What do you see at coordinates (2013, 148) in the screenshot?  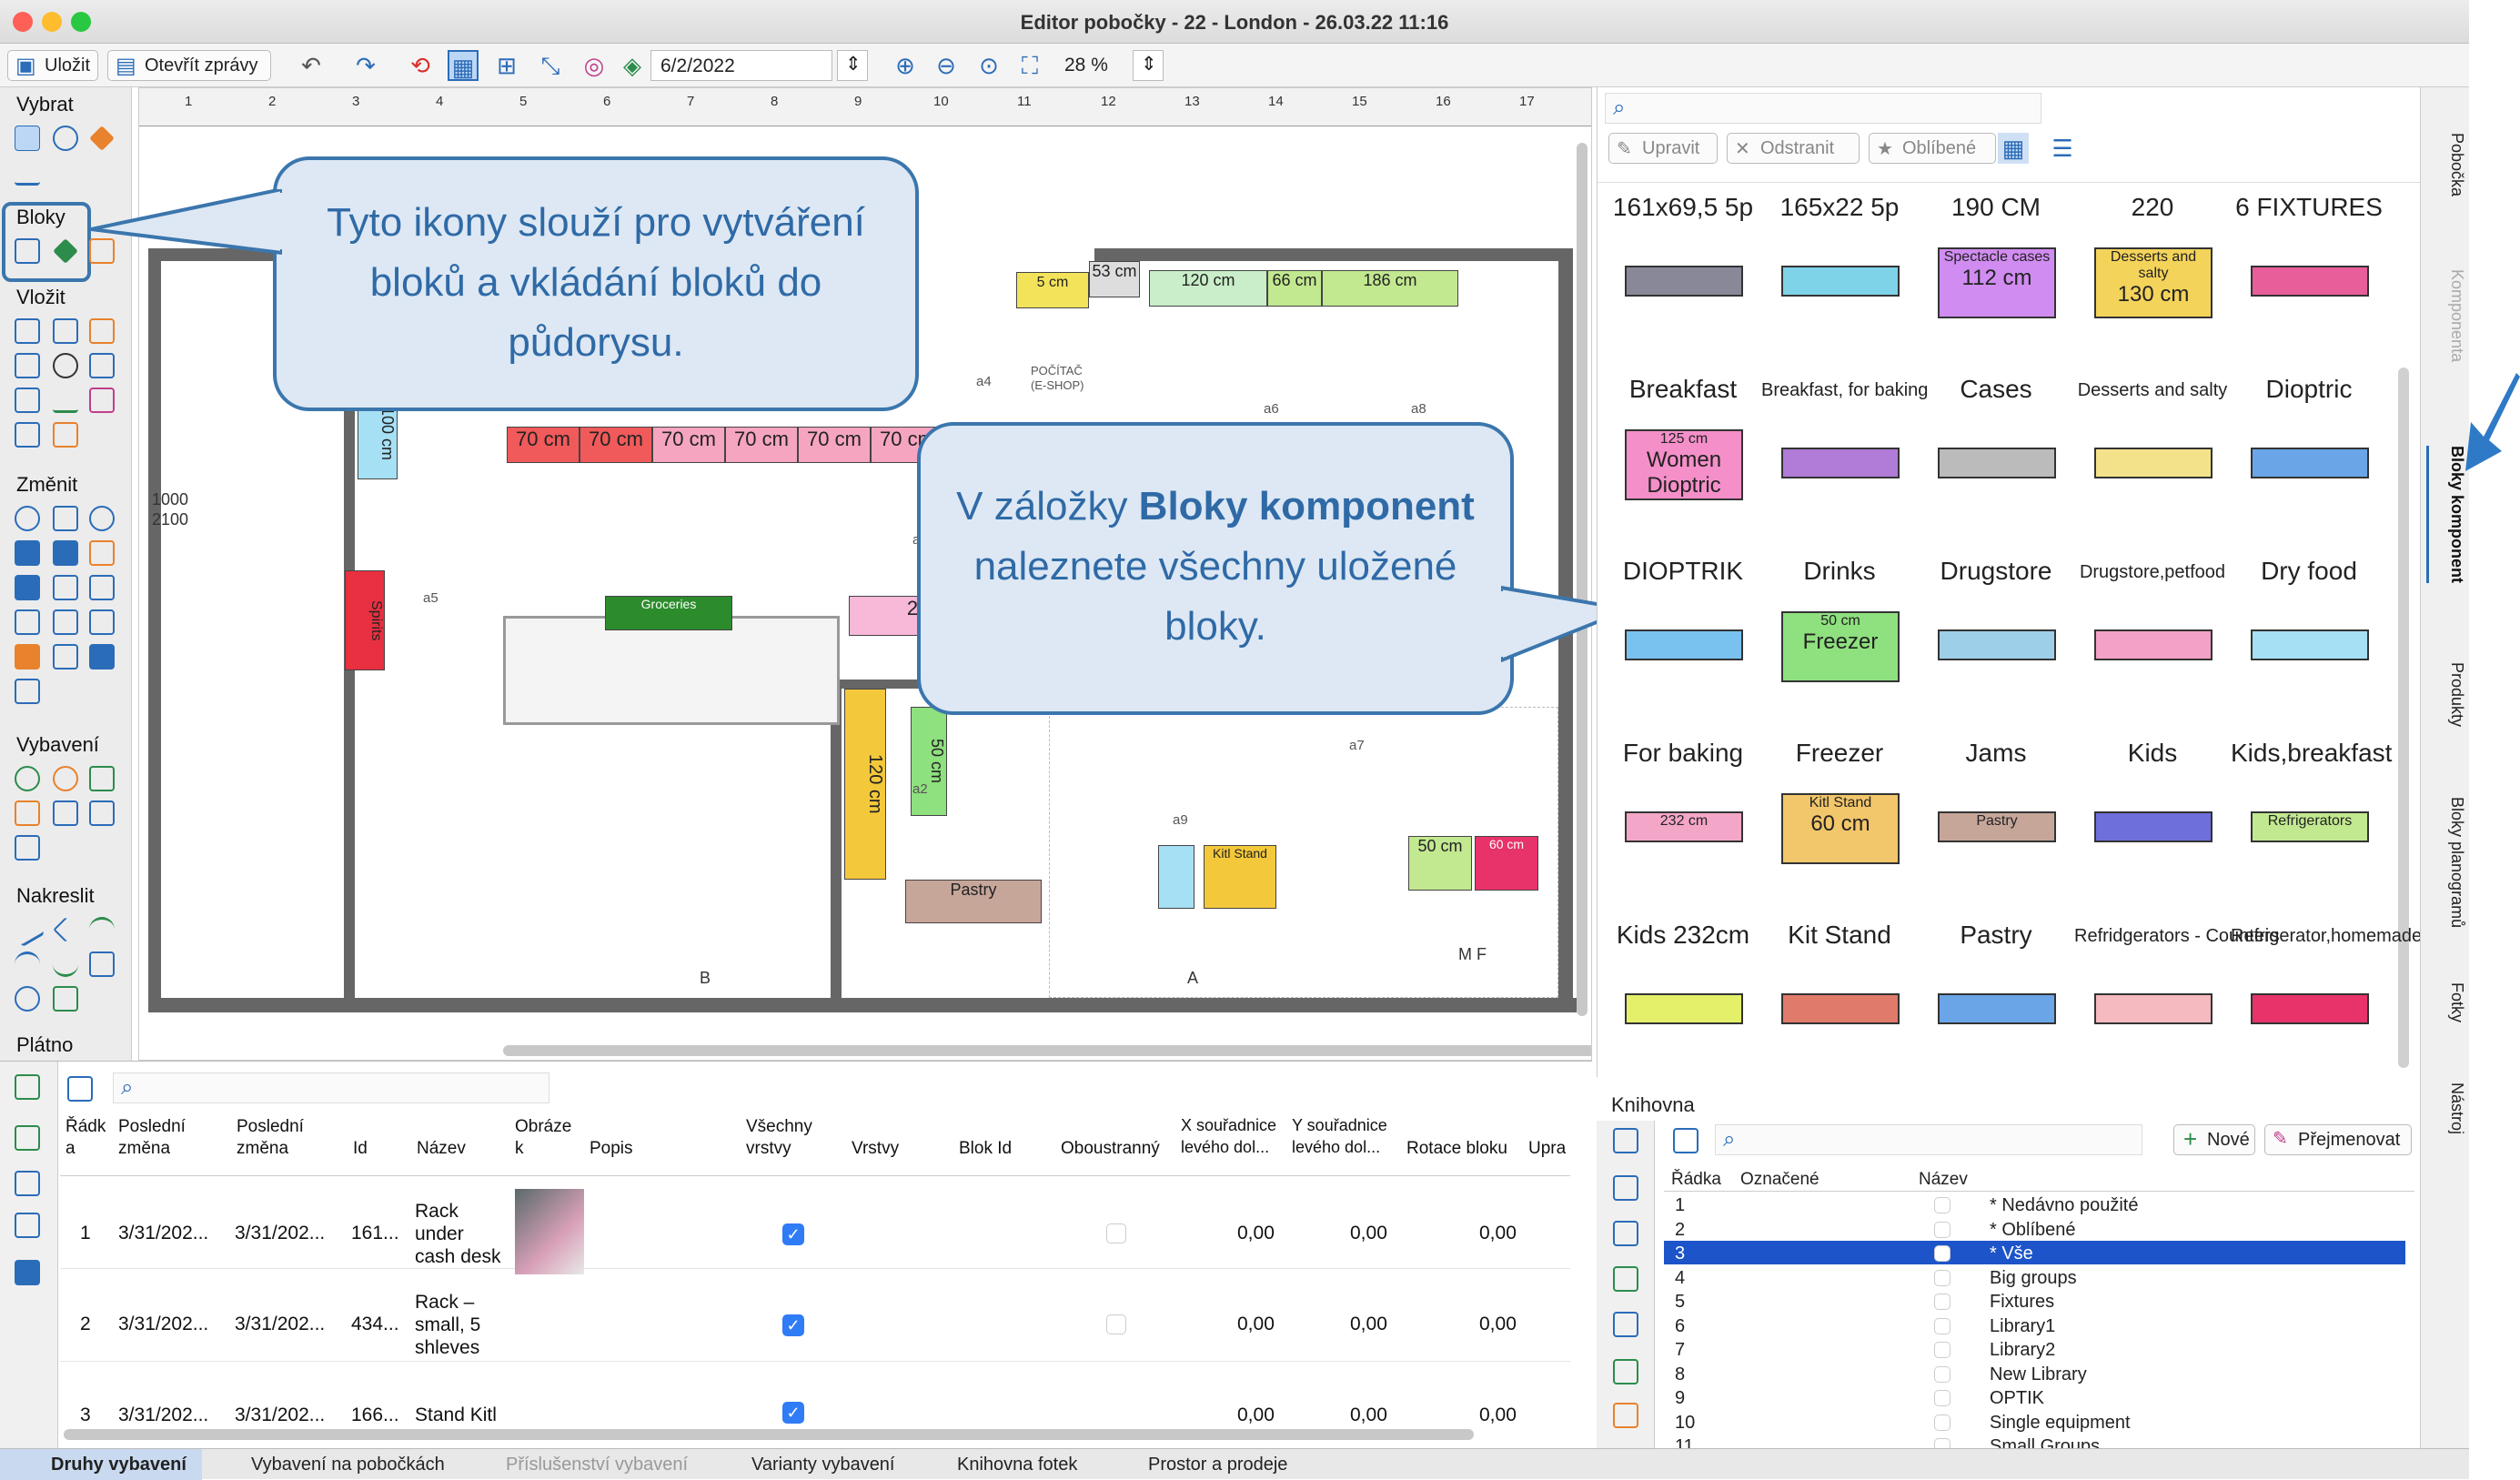 I see `grid-view-icon: ▦` at bounding box center [2013, 148].